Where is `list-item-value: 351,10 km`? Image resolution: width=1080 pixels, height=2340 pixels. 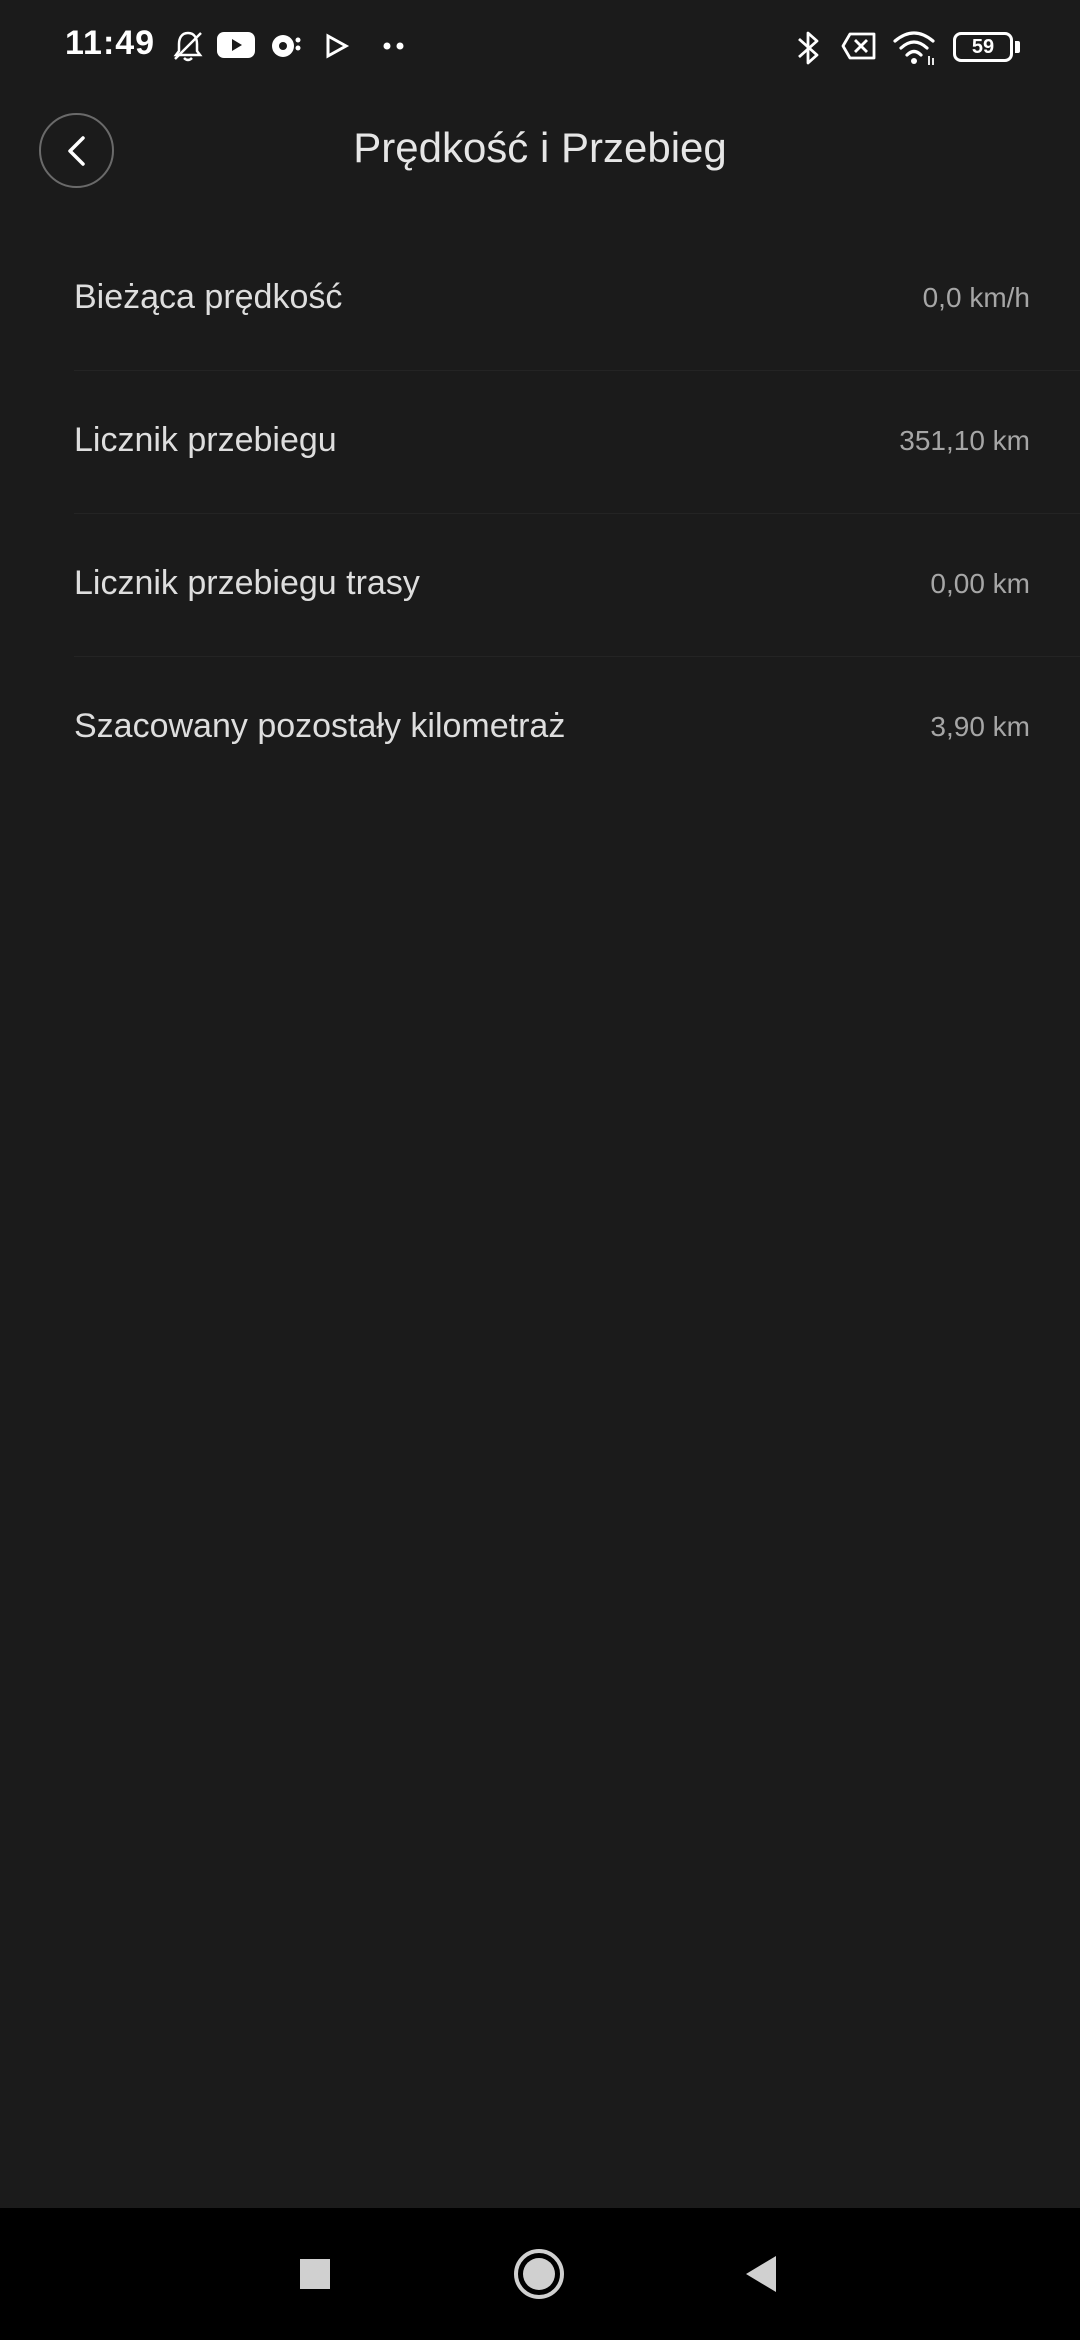 list-item-value: 351,10 km is located at coordinates (964, 440).